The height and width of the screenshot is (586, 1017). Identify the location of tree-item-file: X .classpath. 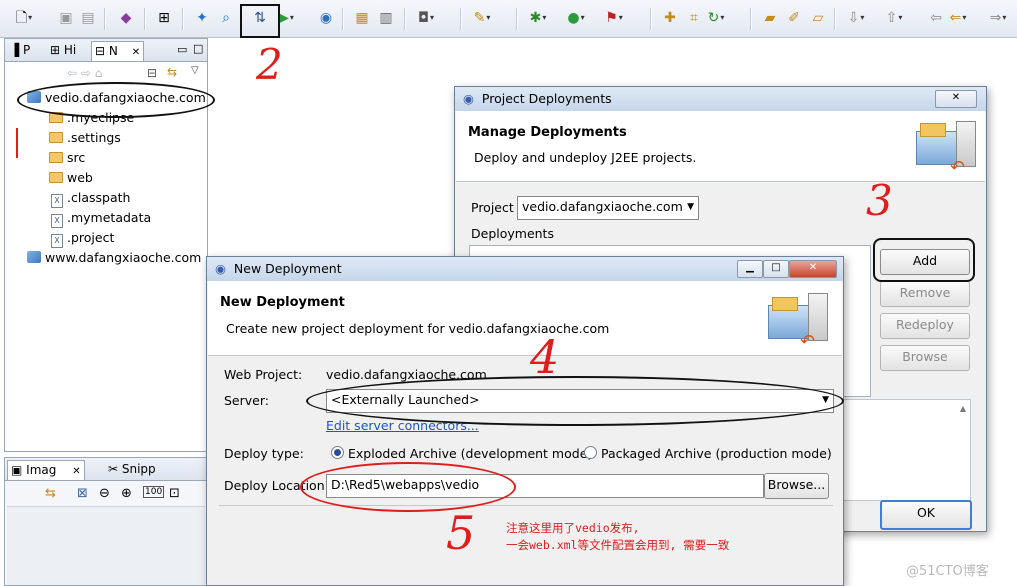
(90, 198).